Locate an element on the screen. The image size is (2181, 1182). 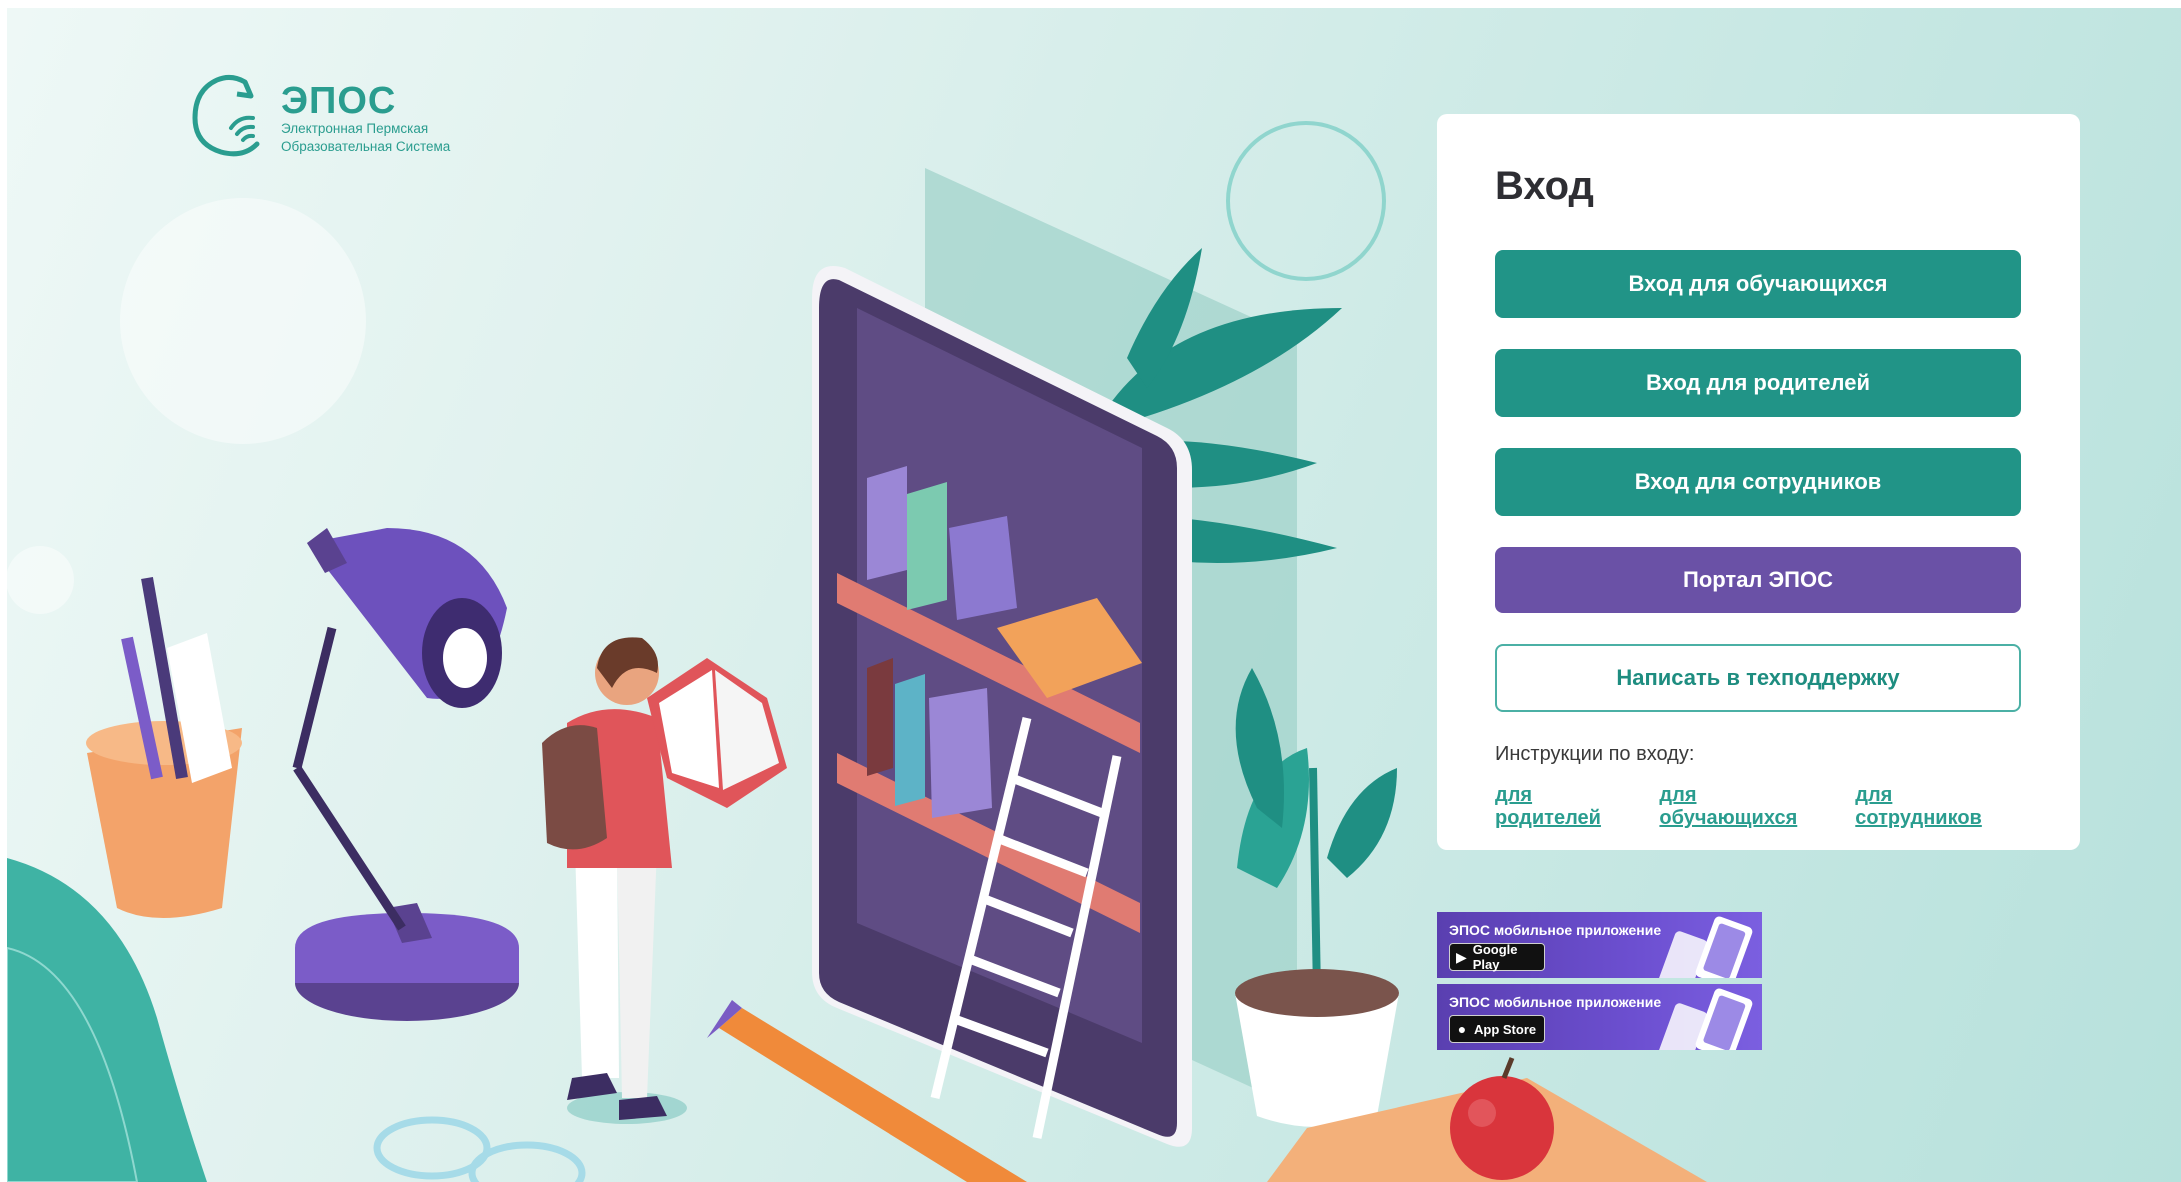
instruction-link-parents: для родителей is located at coordinates (1568, 807).